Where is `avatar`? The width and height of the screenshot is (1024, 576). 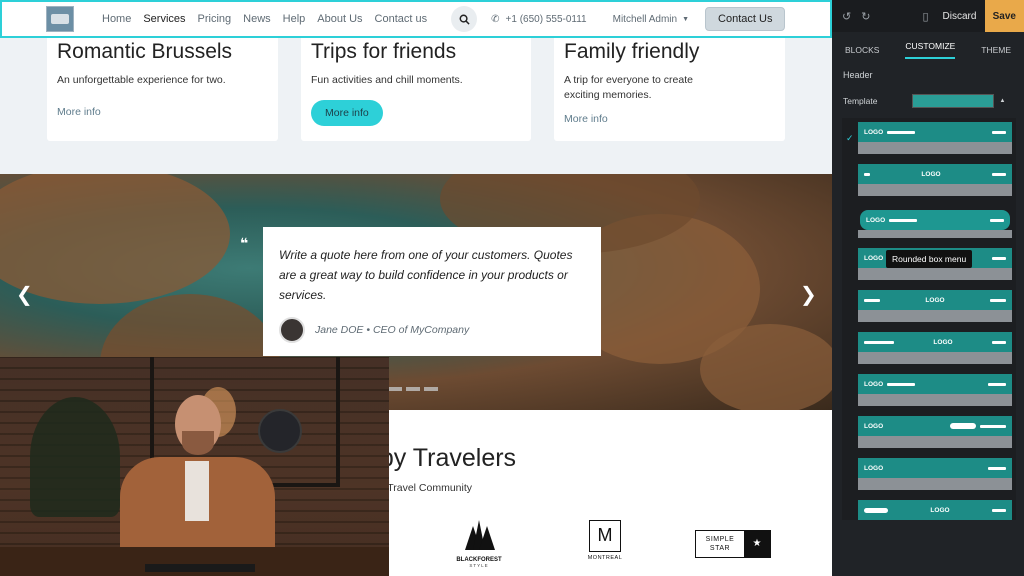 avatar is located at coordinates (292, 330).